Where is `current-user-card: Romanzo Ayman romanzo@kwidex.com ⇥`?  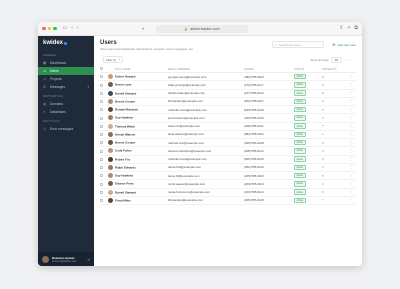 current-user-card: Romanzo Ayman romanzo@kwidex.com ⇥ is located at coordinates (66, 259).